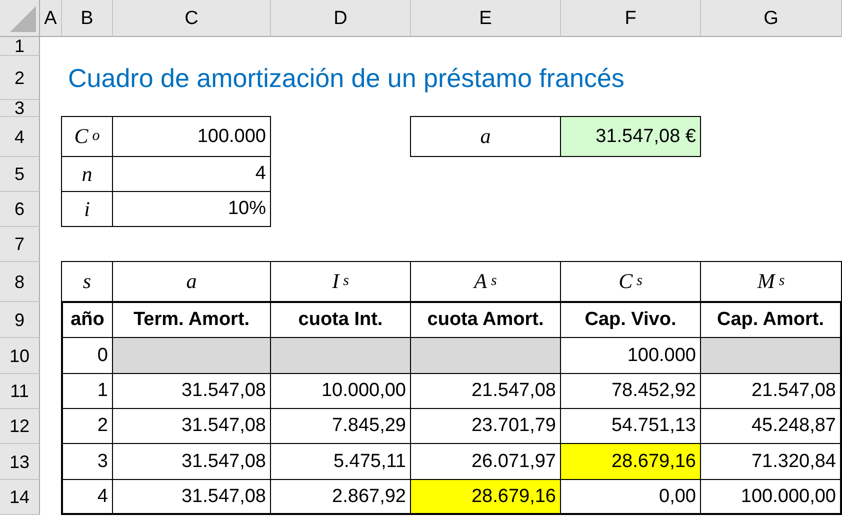 The height and width of the screenshot is (517, 842). I want to click on table-cell: 100.000, so click(191, 136).